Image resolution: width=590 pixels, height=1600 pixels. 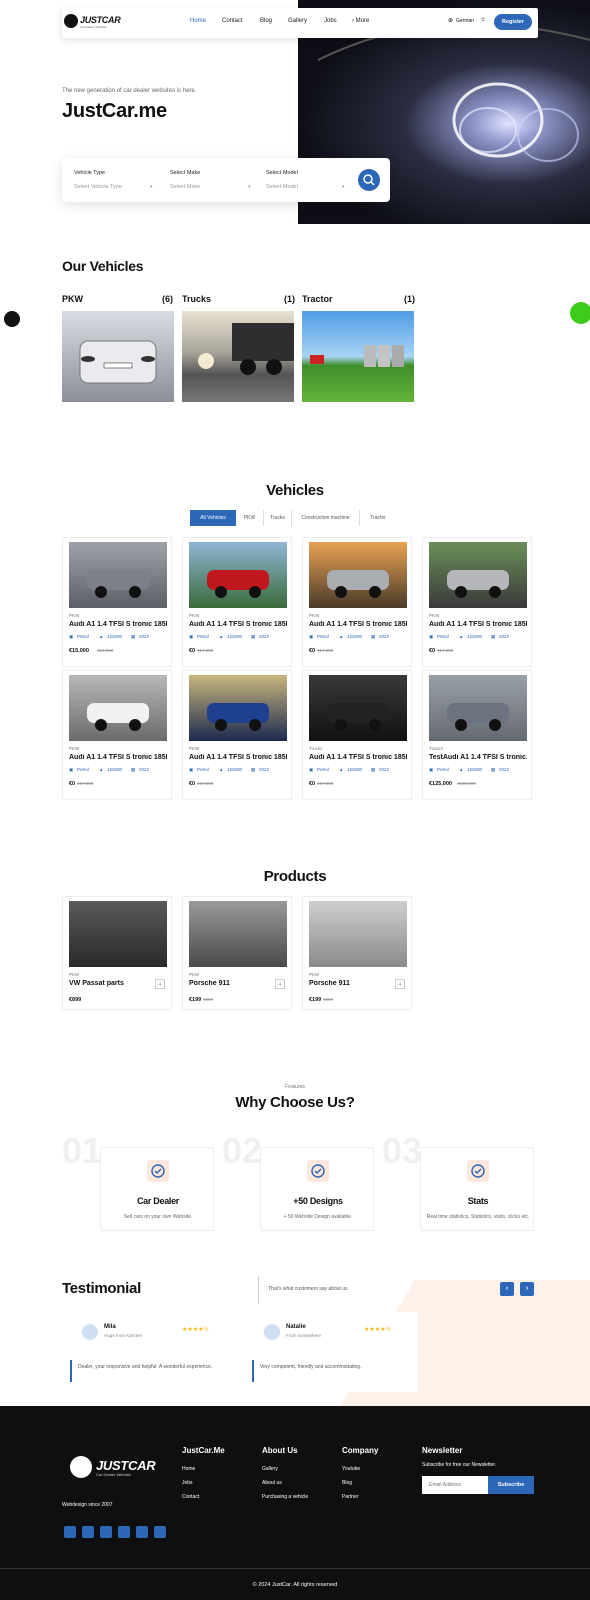 I want to click on register-button: Register, so click(x=513, y=22).